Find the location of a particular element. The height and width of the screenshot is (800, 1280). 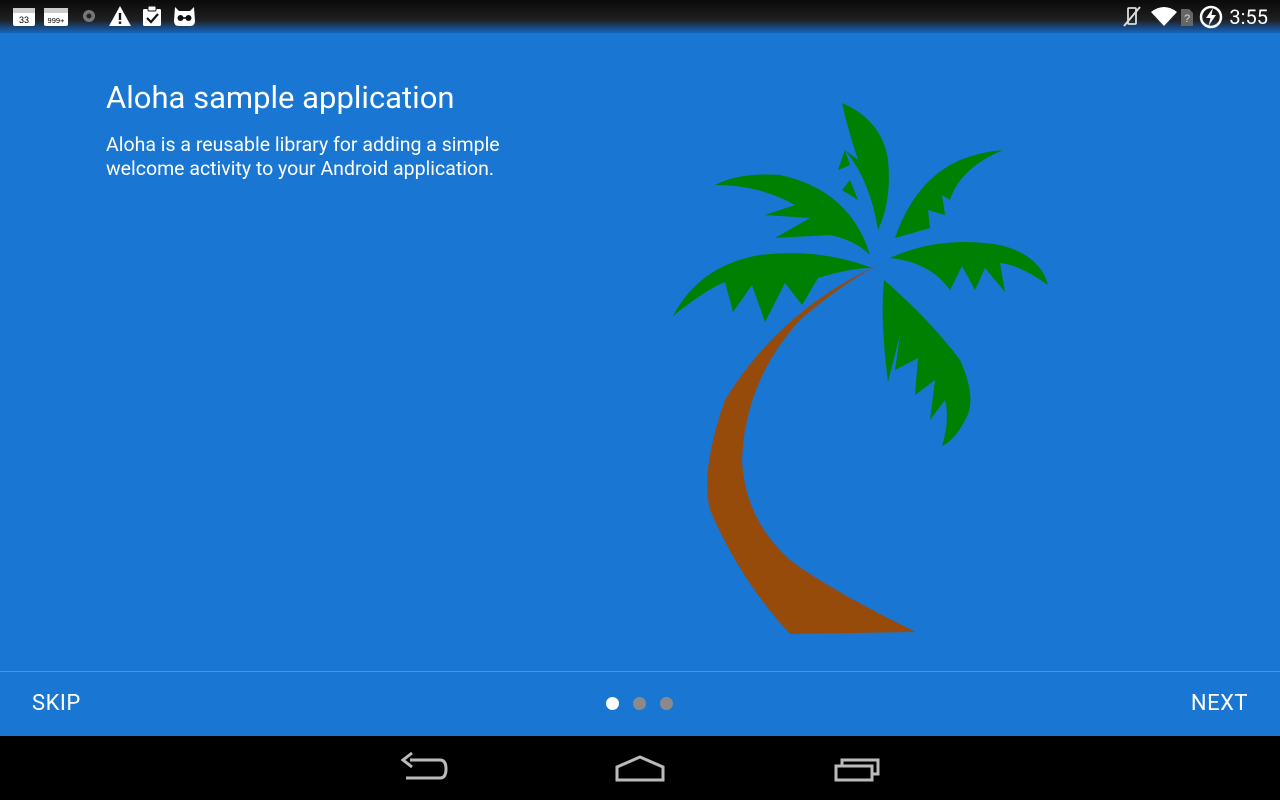

system-navigation-bar is located at coordinates (640, 768).